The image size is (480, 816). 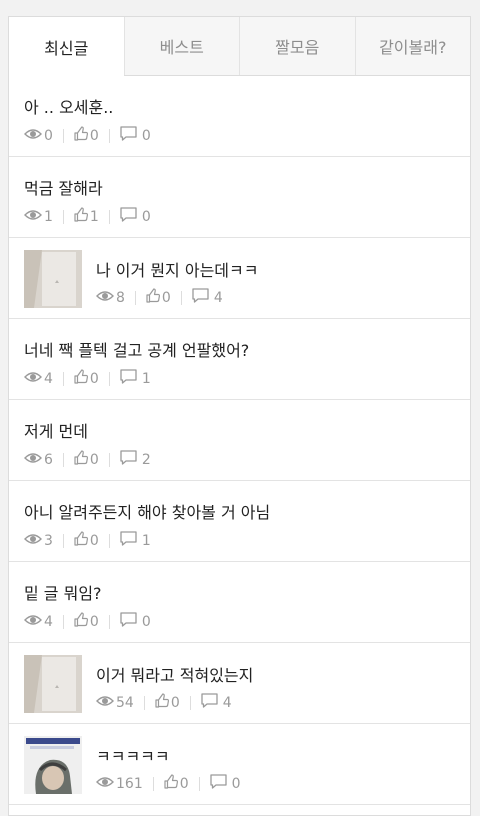 I want to click on tab-images: 짤모음, so click(x=297, y=46).